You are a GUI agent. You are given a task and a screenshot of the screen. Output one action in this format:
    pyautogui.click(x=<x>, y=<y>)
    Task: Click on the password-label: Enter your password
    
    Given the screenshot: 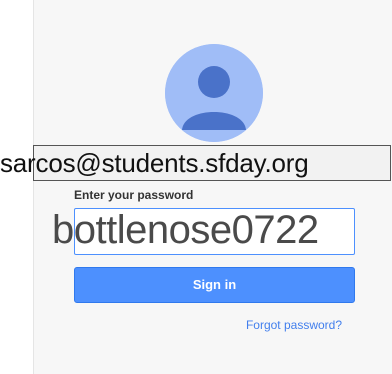 What is the action you would take?
    pyautogui.click(x=134, y=195)
    